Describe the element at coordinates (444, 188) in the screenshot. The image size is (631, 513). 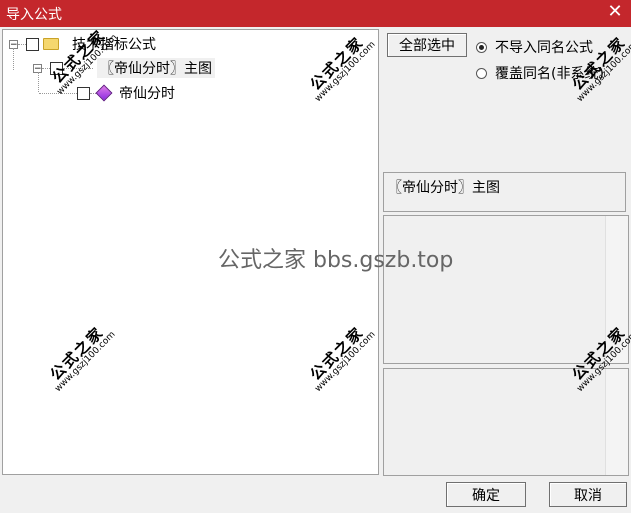
I see `formula-name-text: 〖帝仙分时〗主图` at that location.